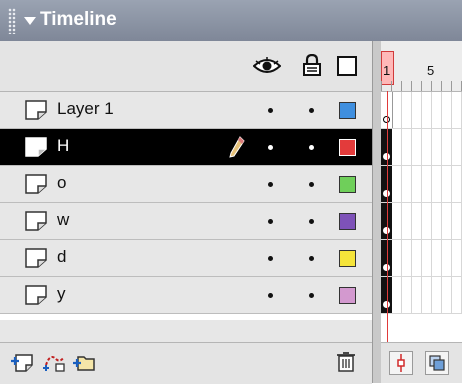  Describe the element at coordinates (186, 147) in the screenshot. I see `layer-row-selected: H` at that location.